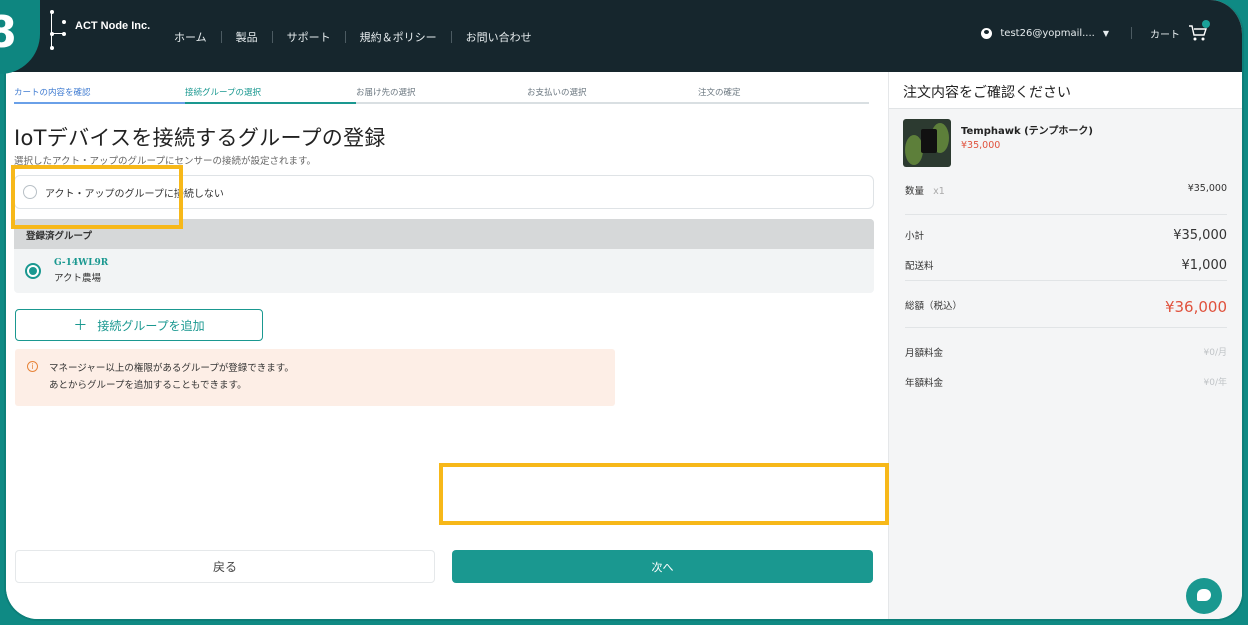 The height and width of the screenshot is (625, 1248). I want to click on step-address: お届け先の選択, so click(441, 95).